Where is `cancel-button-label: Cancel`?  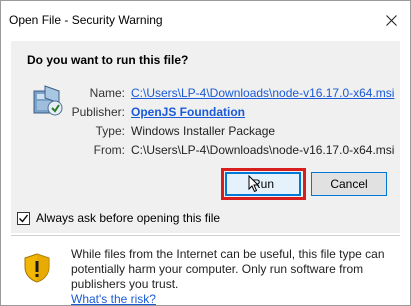
cancel-button-label: Cancel is located at coordinates (349, 184).